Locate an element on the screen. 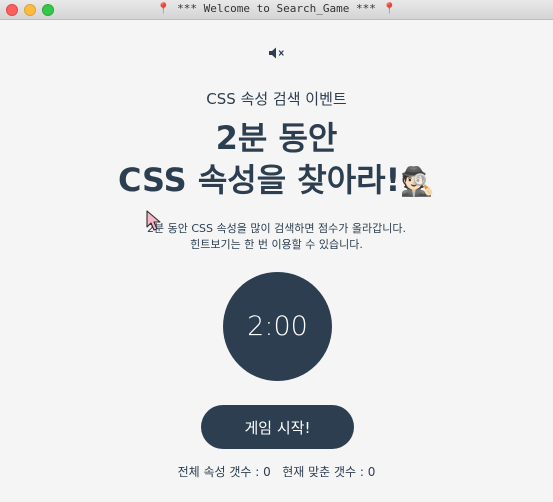 The height and width of the screenshot is (502, 553). window-titlebar: 📍 *** Welcome to Search_Game *** 📍 is located at coordinates (276, 10).